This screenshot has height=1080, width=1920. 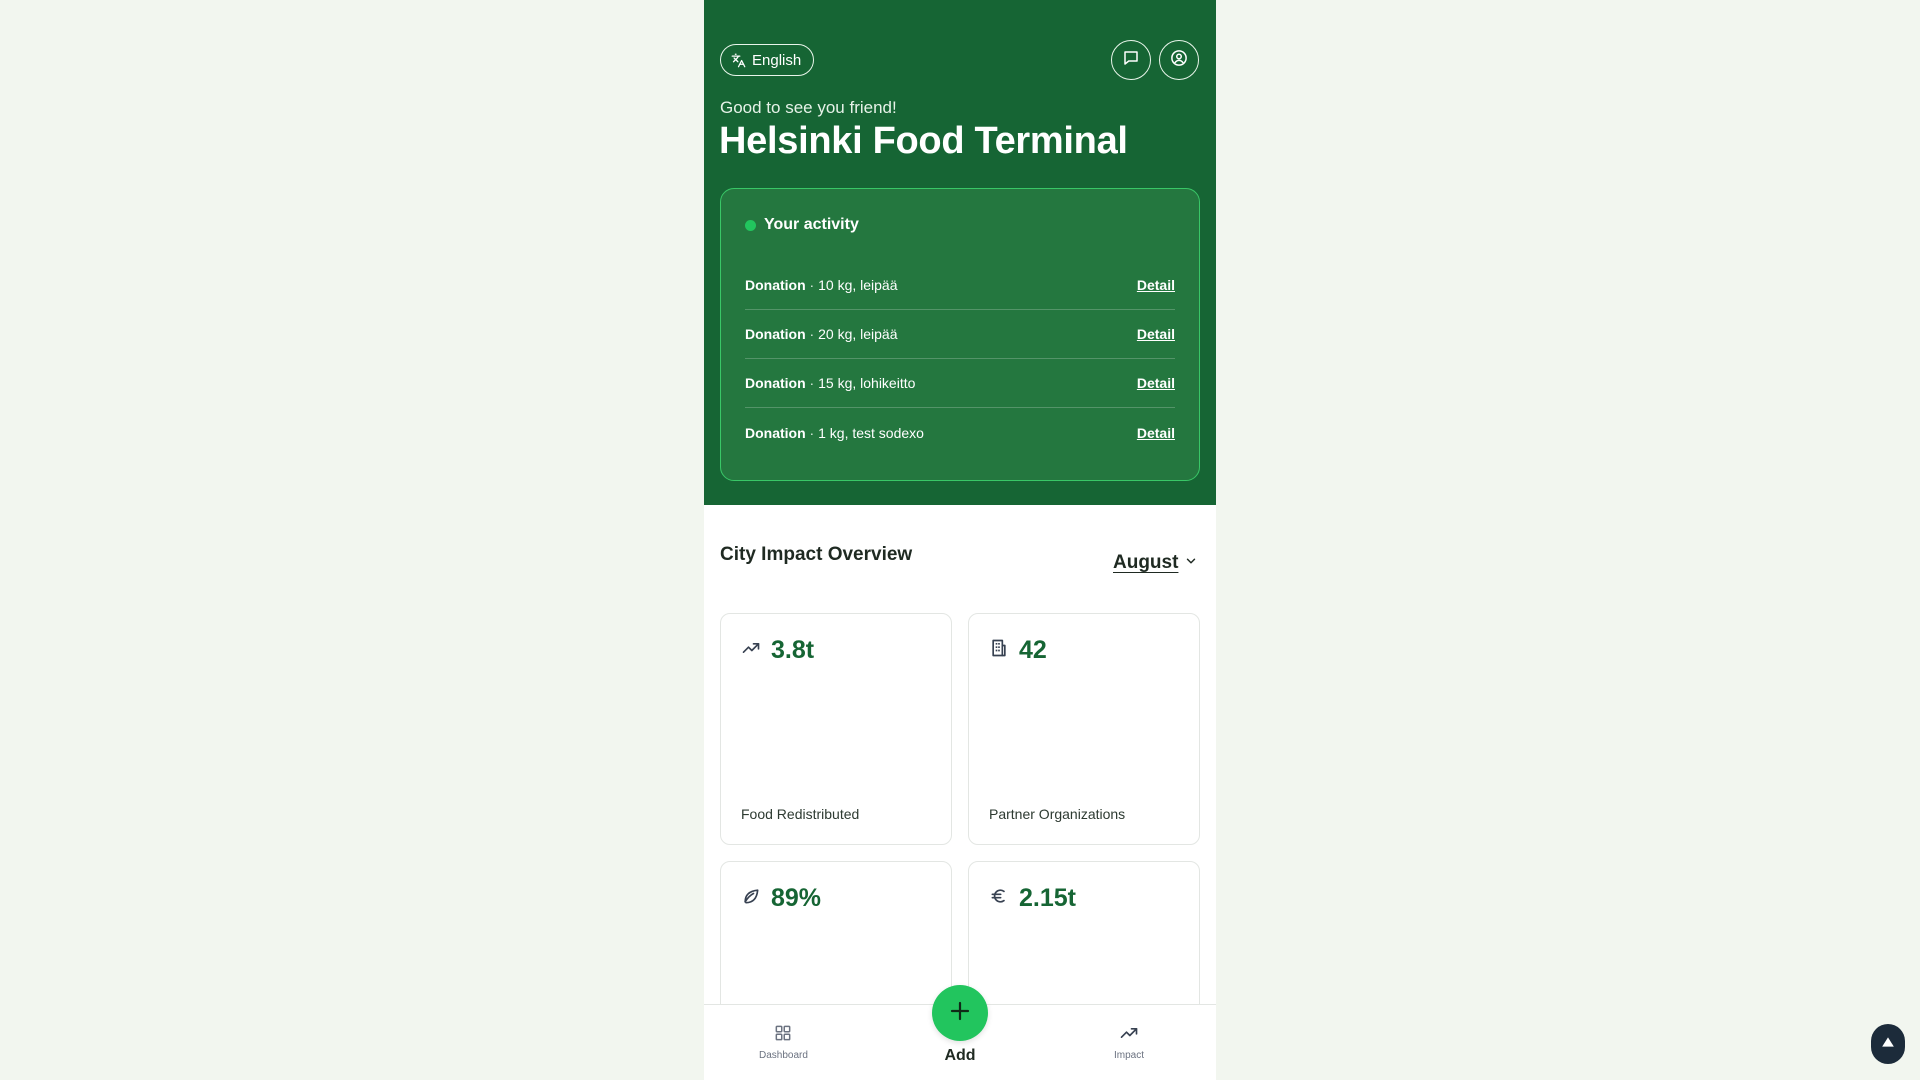 What do you see at coordinates (960, 1055) in the screenshot?
I see `add-label: Add` at bounding box center [960, 1055].